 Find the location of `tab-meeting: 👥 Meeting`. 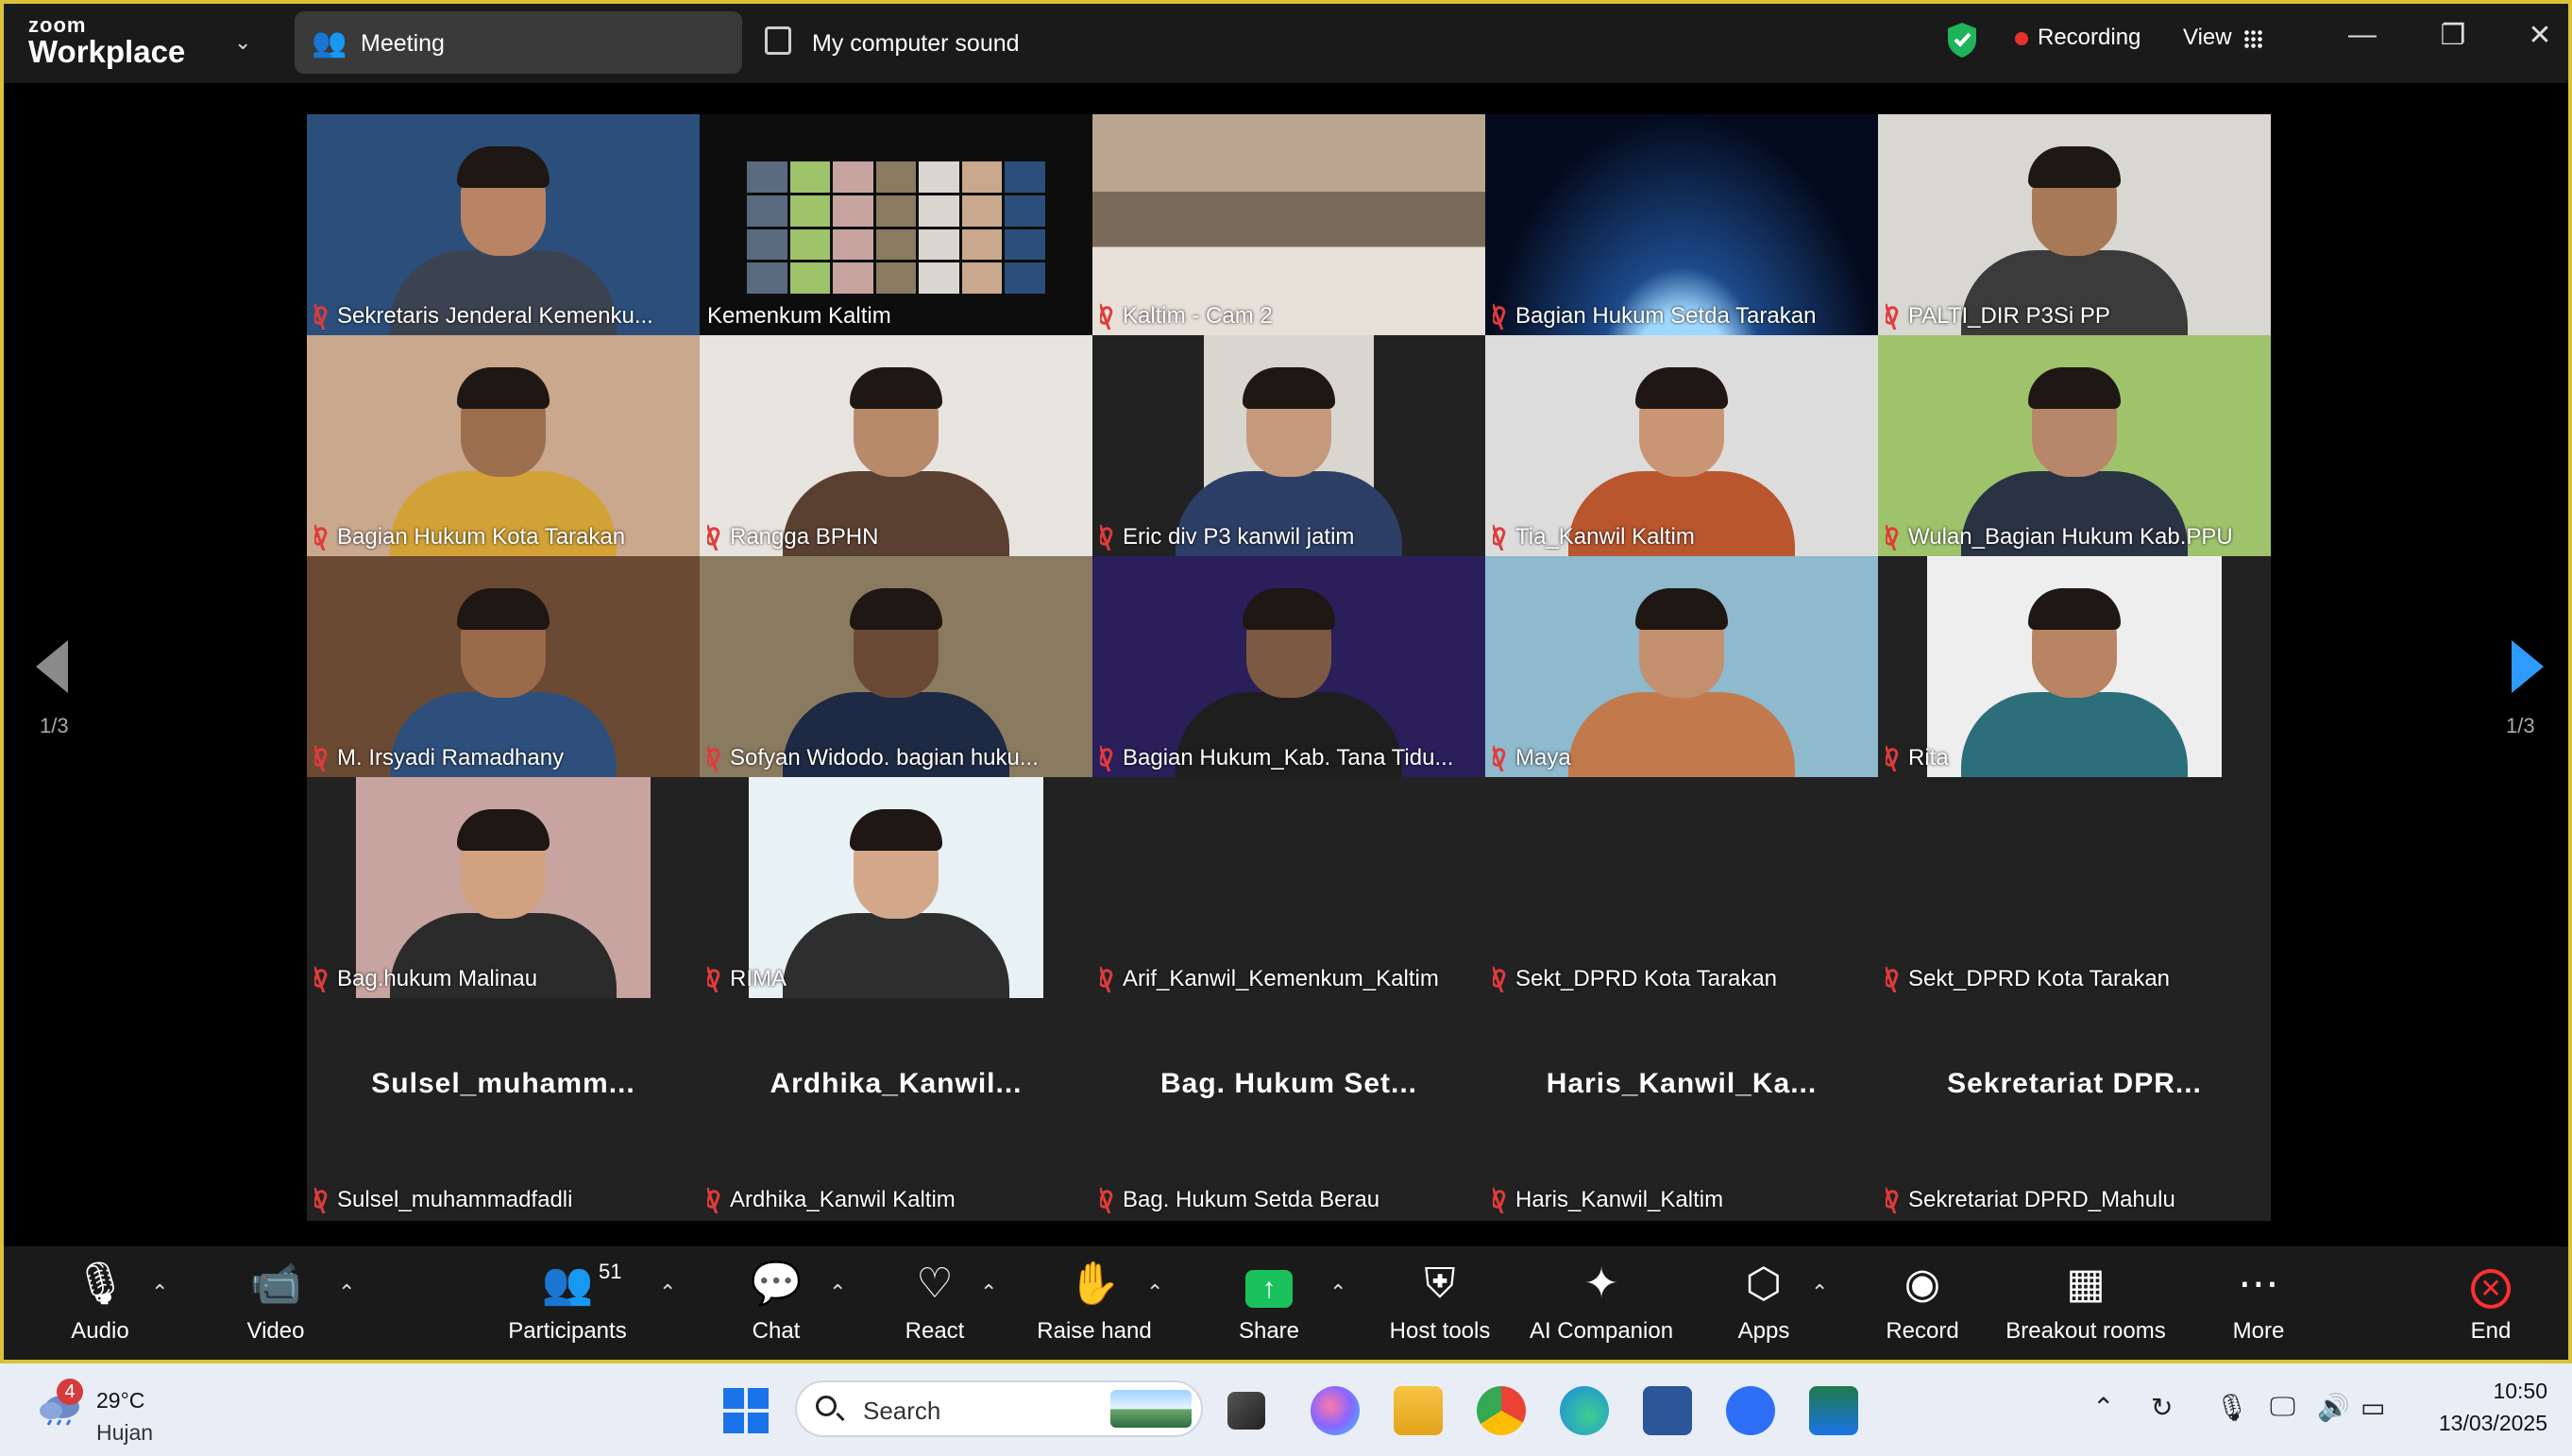

tab-meeting: 👥 Meeting is located at coordinates (518, 42).